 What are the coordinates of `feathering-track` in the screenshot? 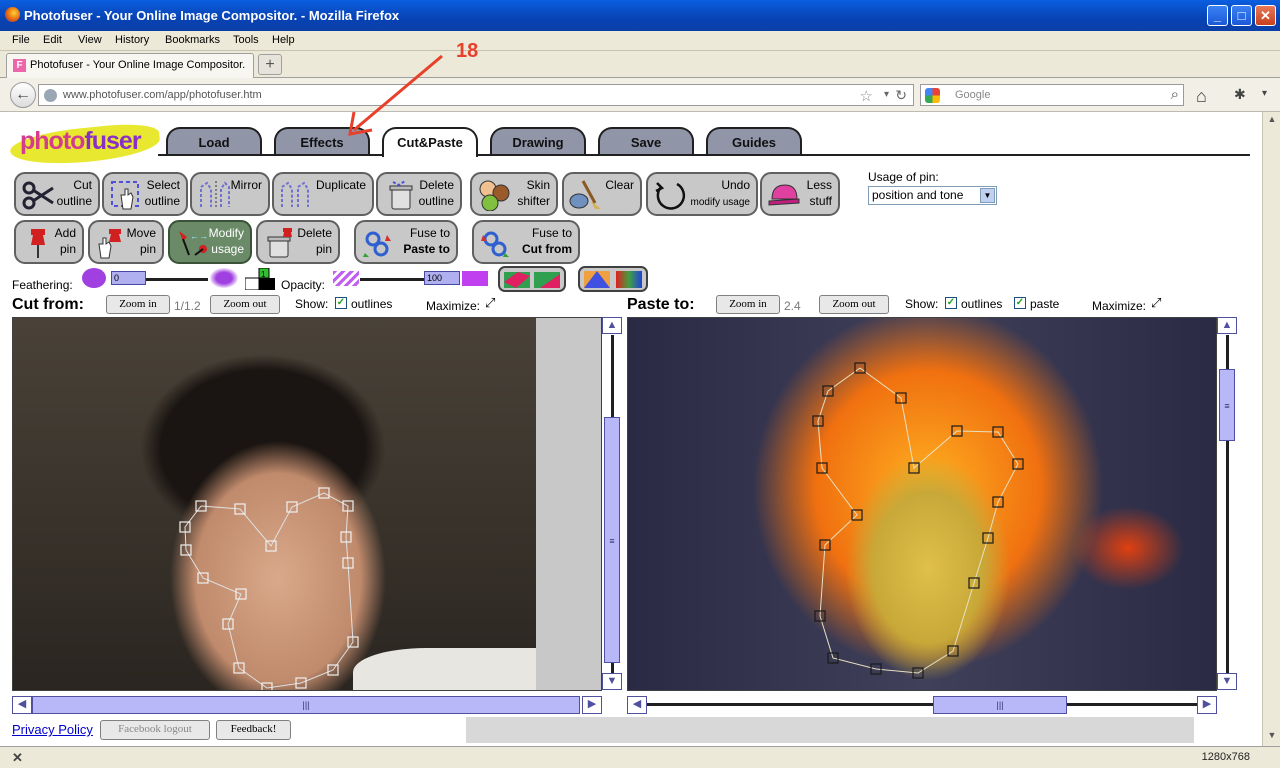 It's located at (177, 279).